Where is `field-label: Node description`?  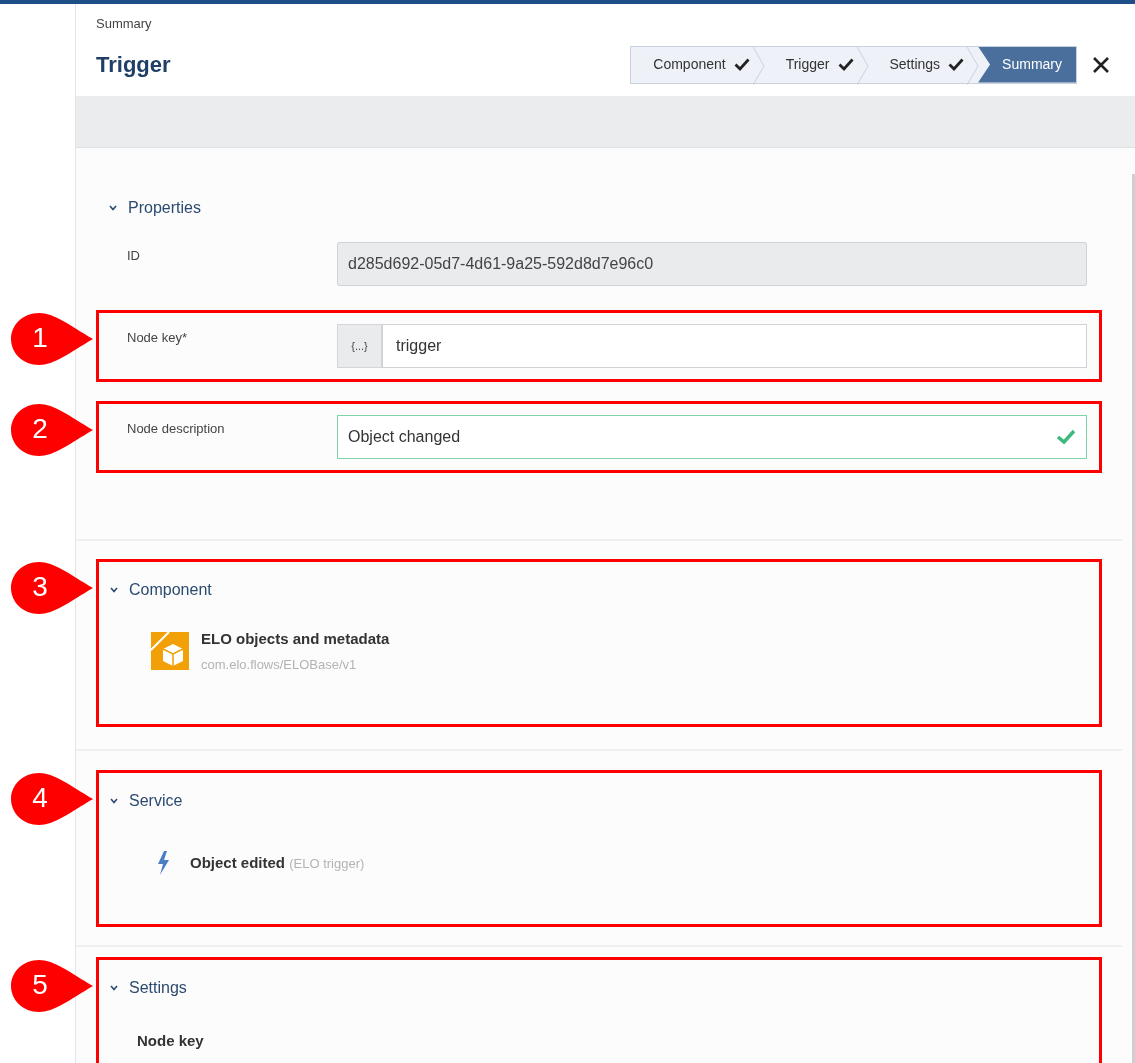 field-label: Node description is located at coordinates (176, 429).